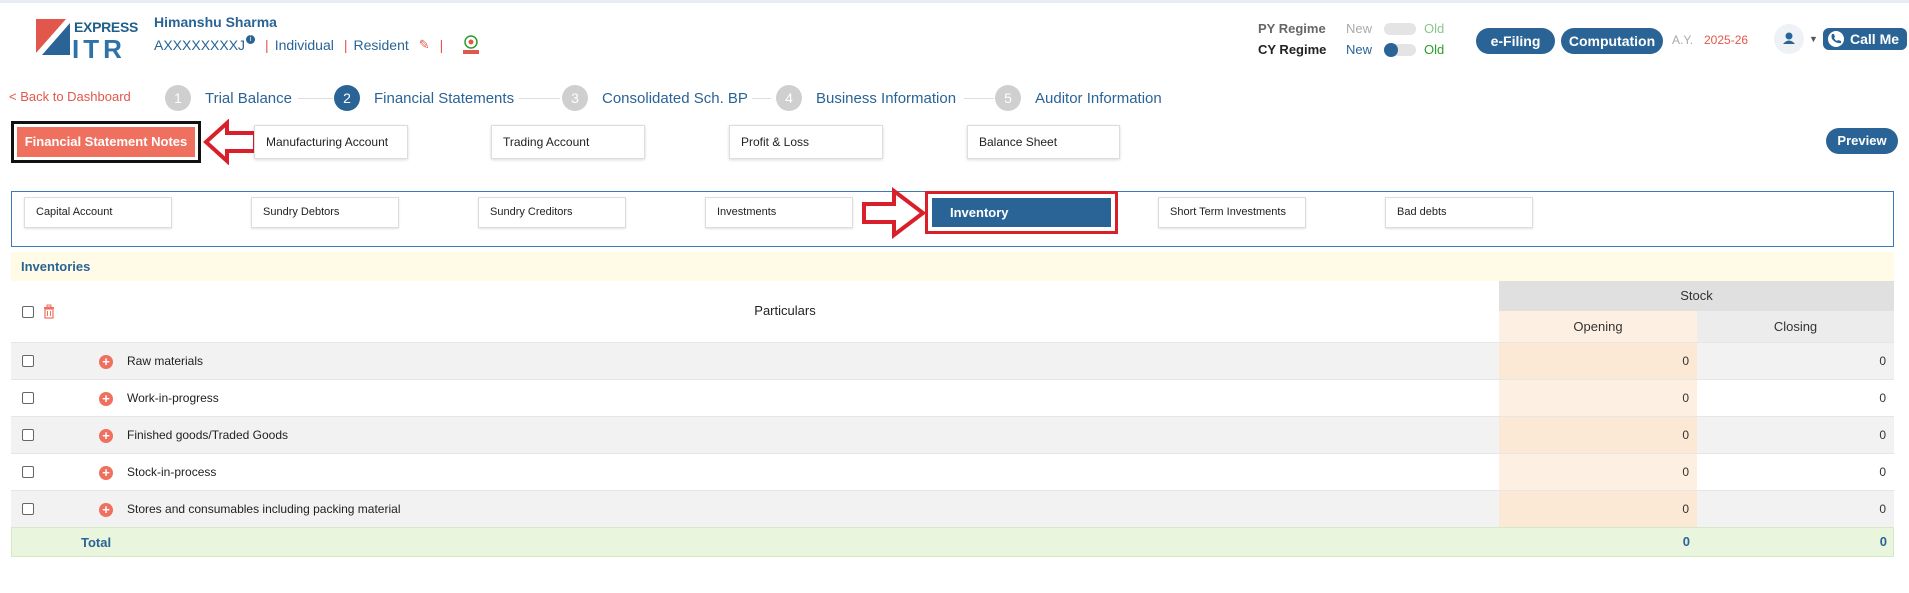 The image size is (1909, 593). What do you see at coordinates (165, 361) in the screenshot?
I see `row-label: Raw materials` at bounding box center [165, 361].